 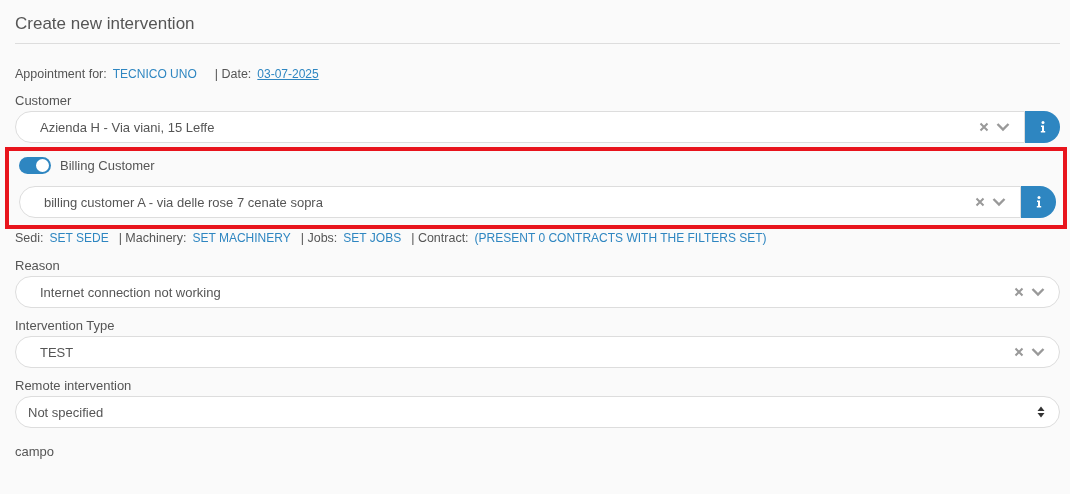 What do you see at coordinates (537, 352) in the screenshot?
I see `select-field: TEST` at bounding box center [537, 352].